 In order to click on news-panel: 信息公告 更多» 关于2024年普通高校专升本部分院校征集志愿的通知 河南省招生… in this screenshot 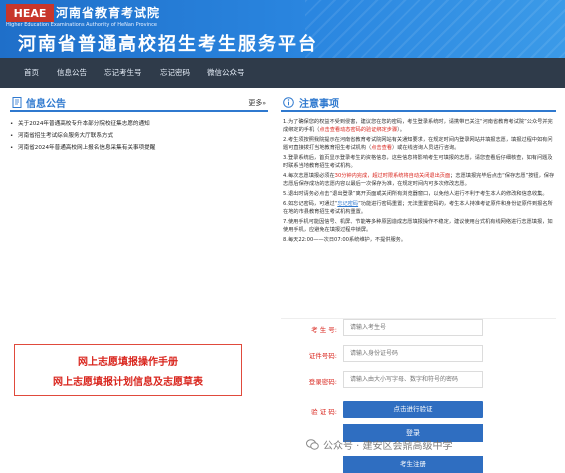, I will do `click(139, 124)`.